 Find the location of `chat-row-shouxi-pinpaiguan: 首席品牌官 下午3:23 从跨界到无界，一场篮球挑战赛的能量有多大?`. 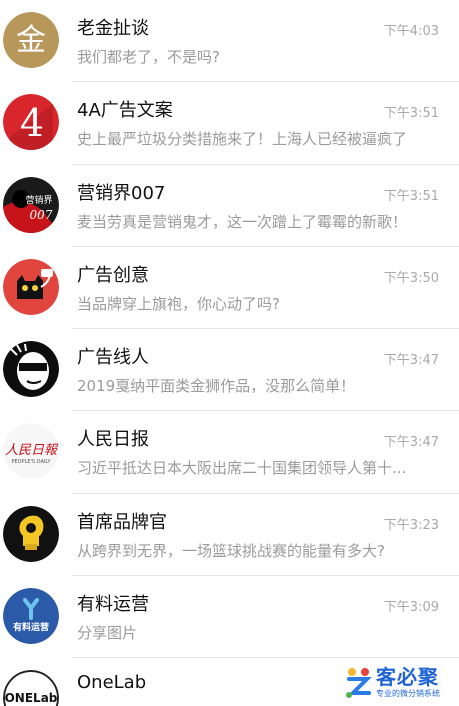

chat-row-shouxi-pinpaiguan: 首席品牌官 下午3:23 从跨界到无界，一场篮球挑战赛的能量有多大? is located at coordinates (229, 535).